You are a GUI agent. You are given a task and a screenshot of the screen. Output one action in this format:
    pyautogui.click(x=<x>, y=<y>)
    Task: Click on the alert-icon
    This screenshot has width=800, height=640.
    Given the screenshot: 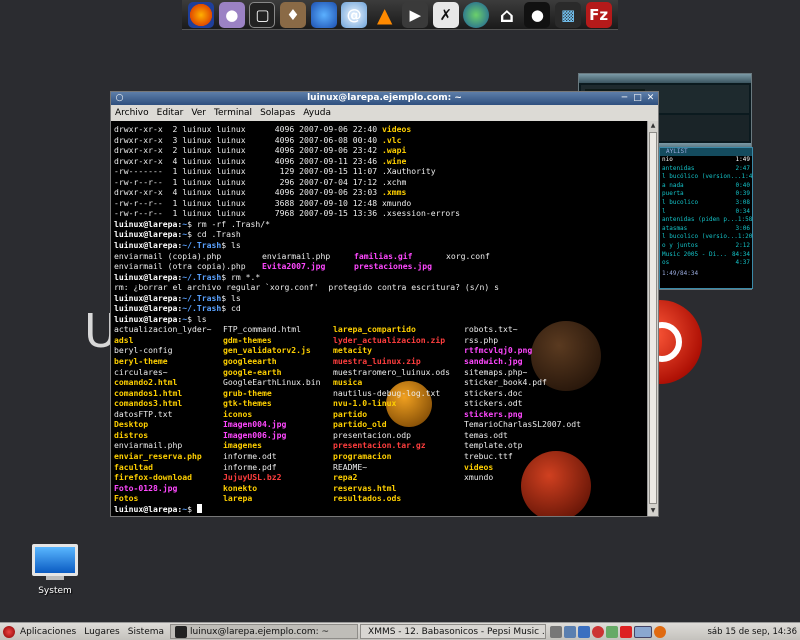 What is the action you would take?
    pyautogui.click(x=626, y=631)
    